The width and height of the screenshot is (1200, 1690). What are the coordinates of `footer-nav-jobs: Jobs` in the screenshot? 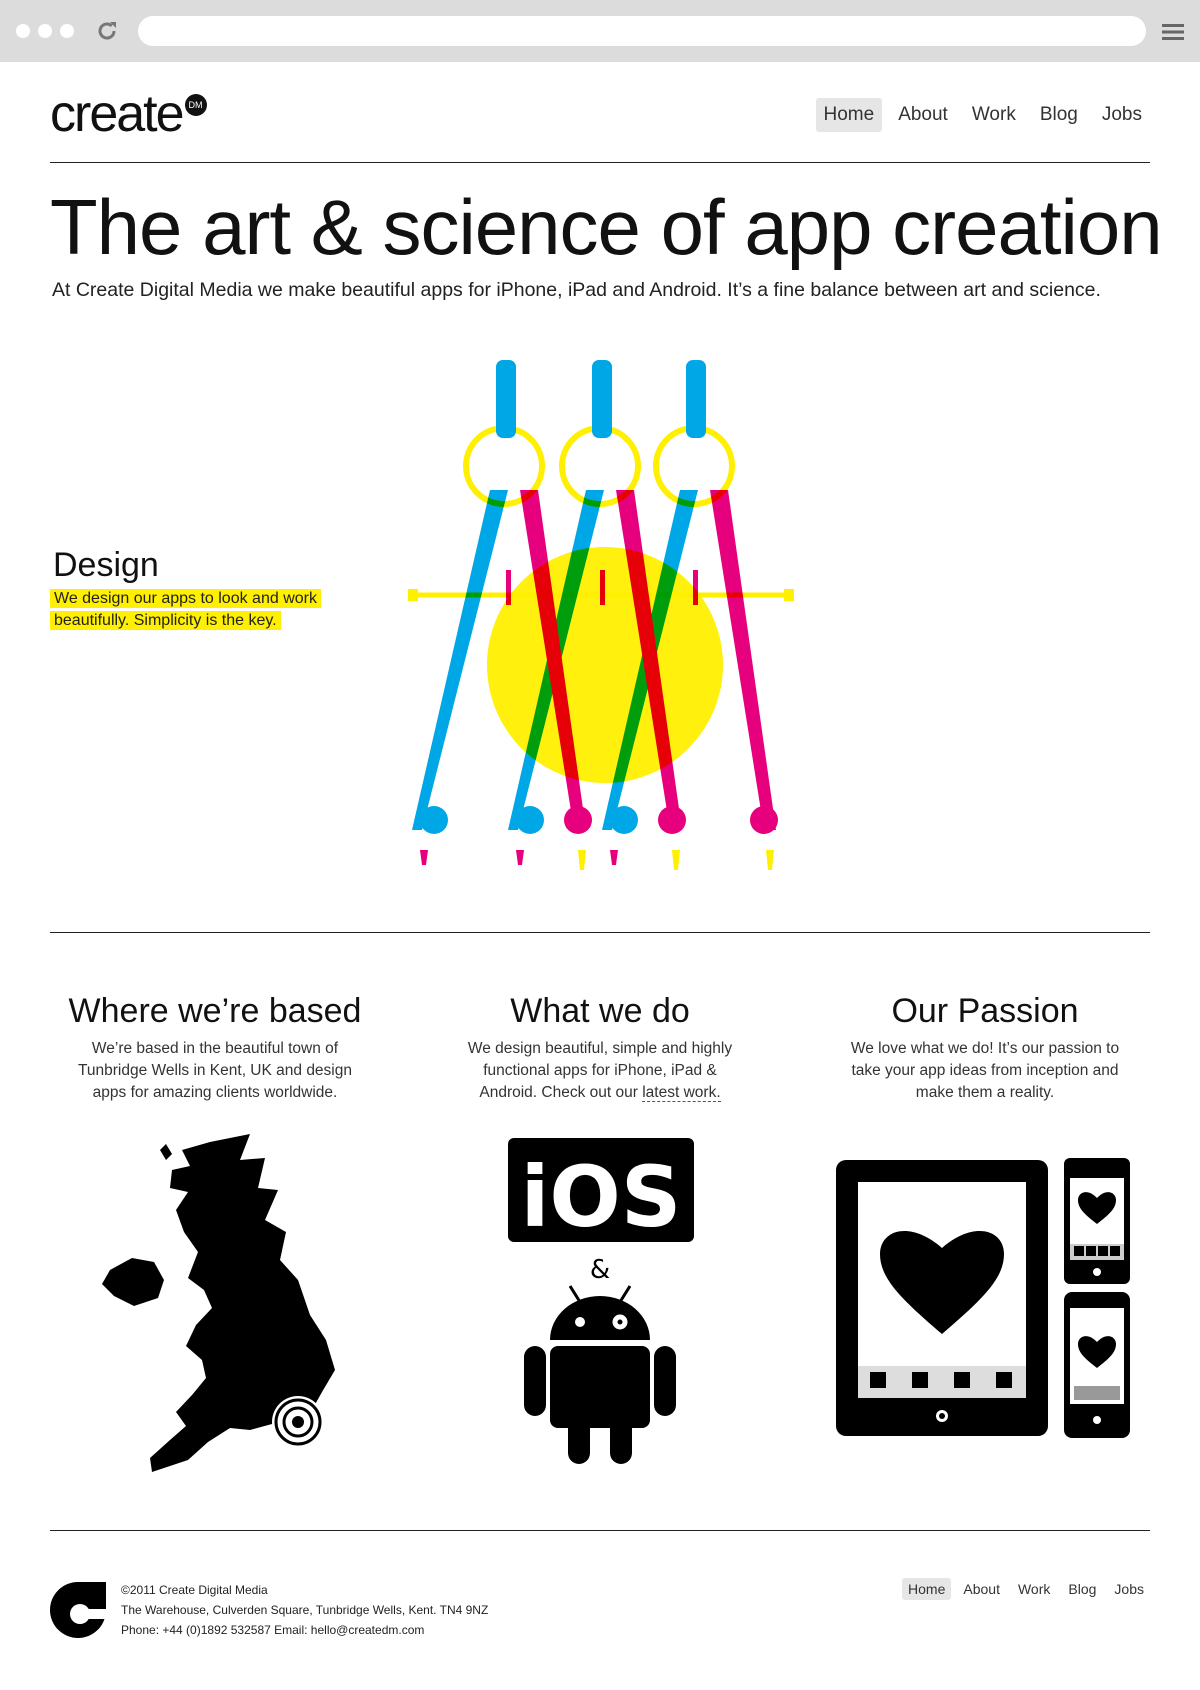 It's located at (1129, 1589).